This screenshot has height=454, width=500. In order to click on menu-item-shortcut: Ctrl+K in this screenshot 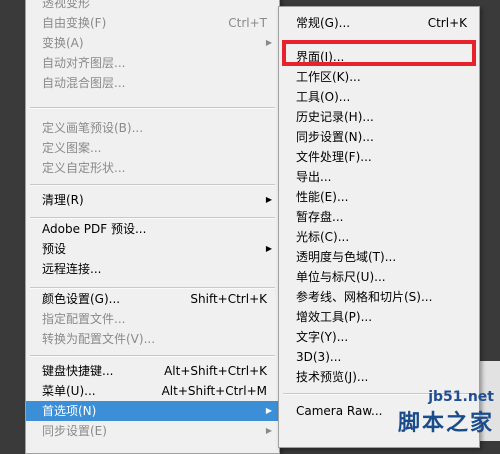, I will do `click(447, 23)`.